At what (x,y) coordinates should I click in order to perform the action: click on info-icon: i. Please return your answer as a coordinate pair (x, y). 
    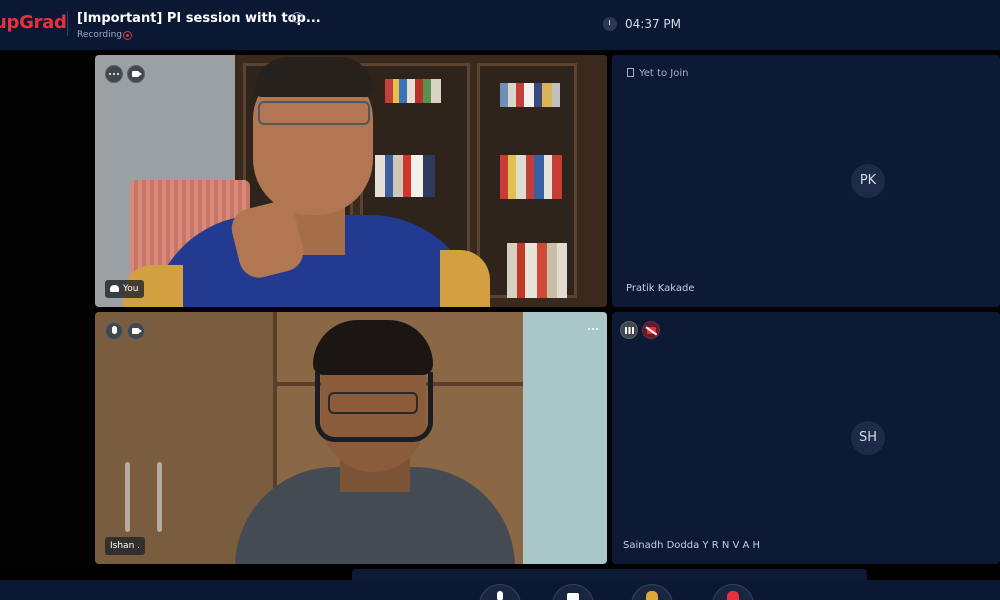
    Looking at the image, I should click on (297, 17).